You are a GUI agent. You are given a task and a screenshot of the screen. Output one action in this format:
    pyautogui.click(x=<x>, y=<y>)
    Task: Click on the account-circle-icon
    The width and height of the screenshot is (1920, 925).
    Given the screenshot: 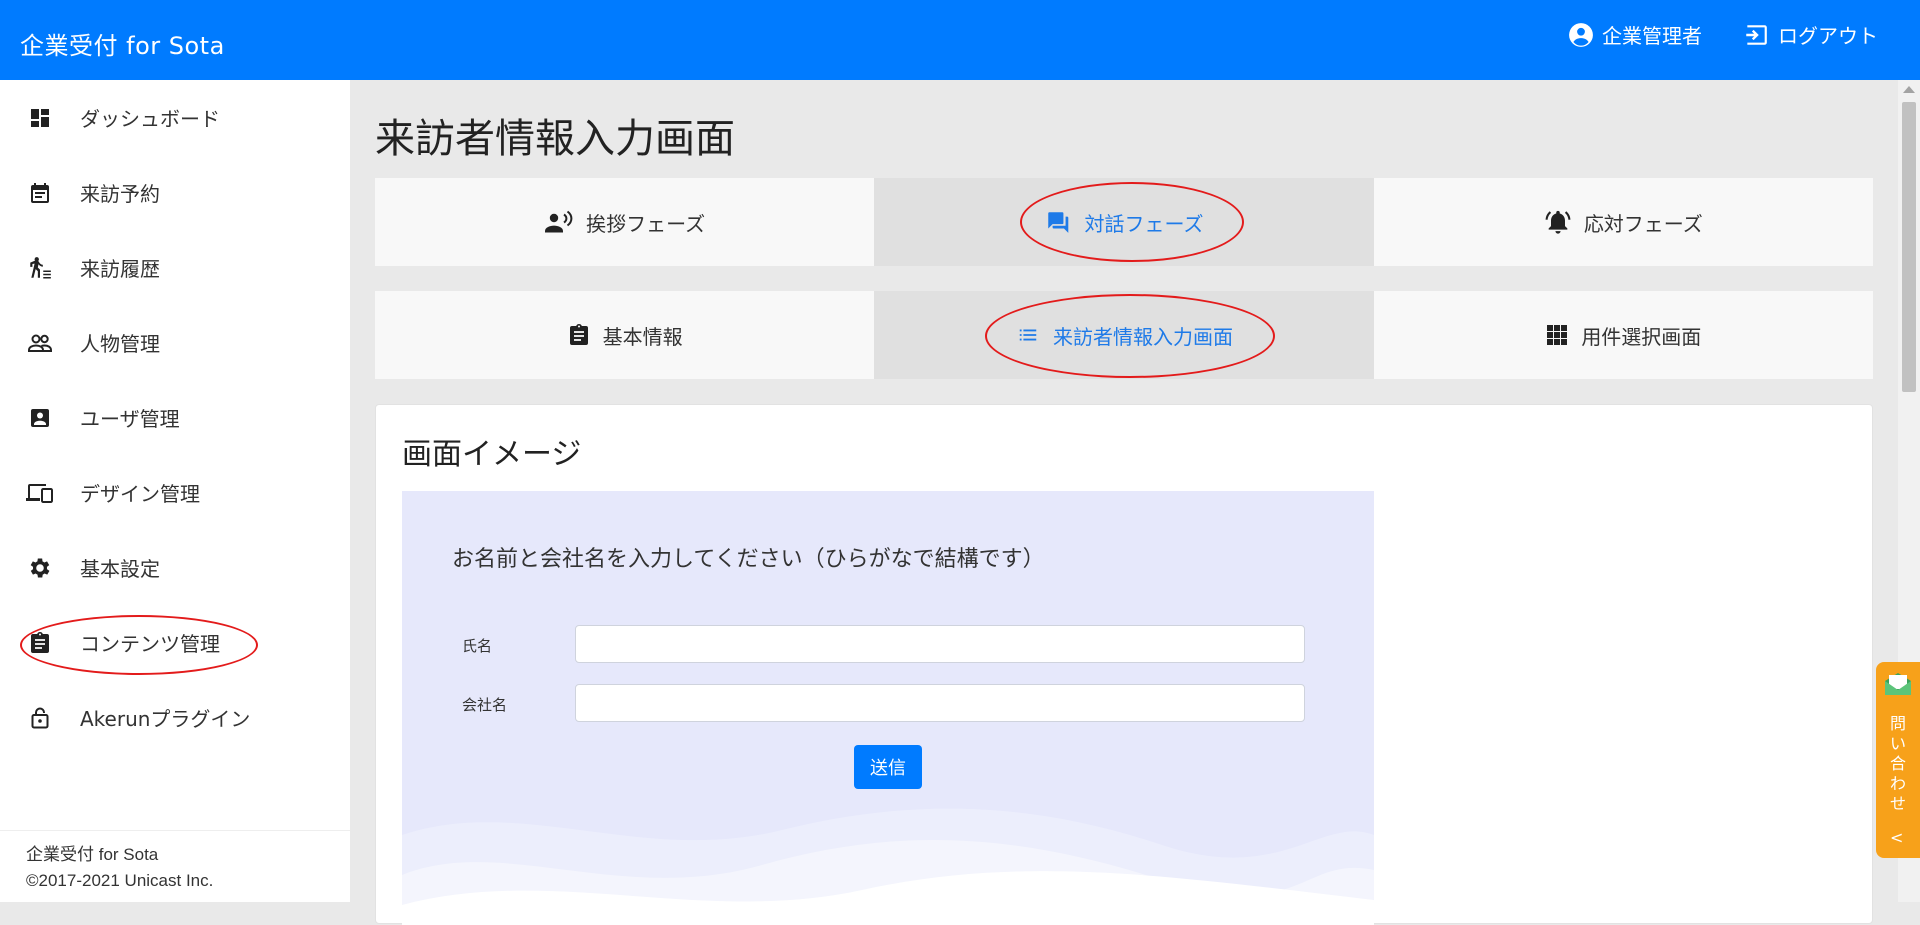 What is the action you would take?
    pyautogui.click(x=1581, y=34)
    